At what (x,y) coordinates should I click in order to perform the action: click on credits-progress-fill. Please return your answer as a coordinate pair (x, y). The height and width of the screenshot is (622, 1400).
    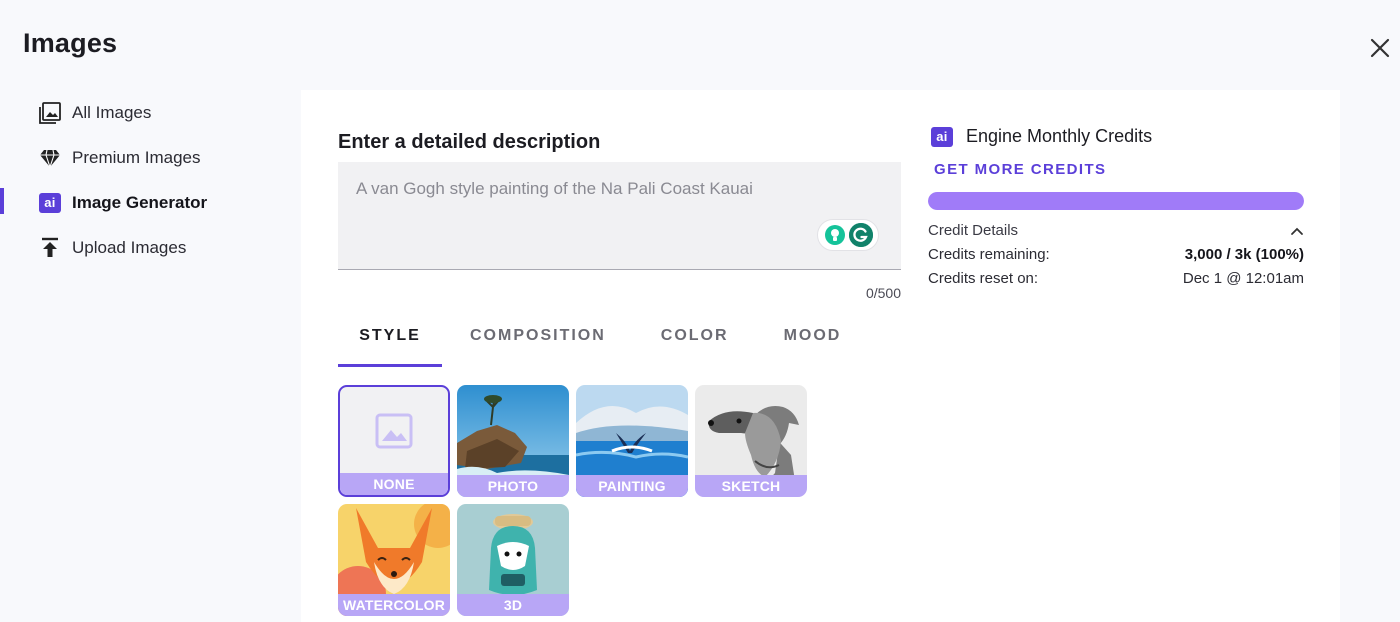
    Looking at the image, I should click on (1116, 201).